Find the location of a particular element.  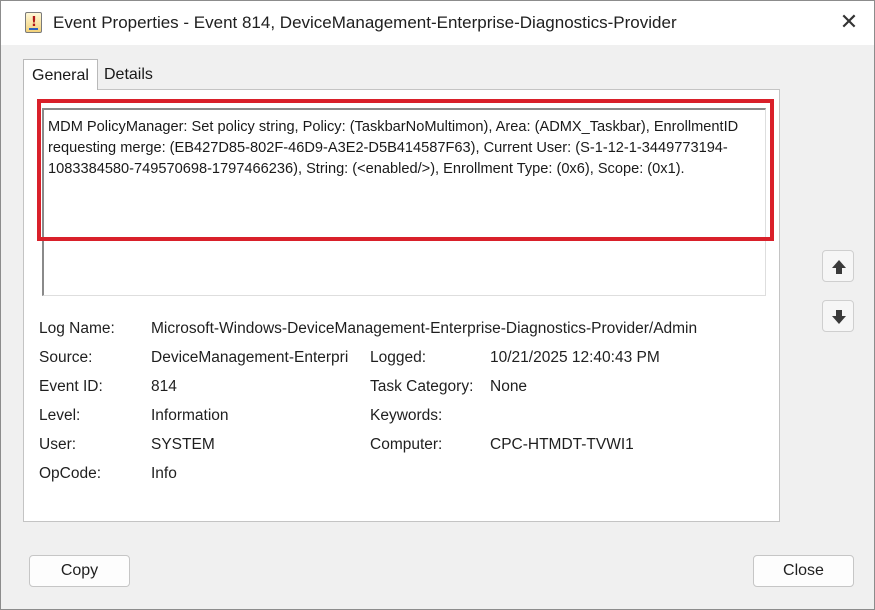

logged-label: Logged: is located at coordinates (398, 357).